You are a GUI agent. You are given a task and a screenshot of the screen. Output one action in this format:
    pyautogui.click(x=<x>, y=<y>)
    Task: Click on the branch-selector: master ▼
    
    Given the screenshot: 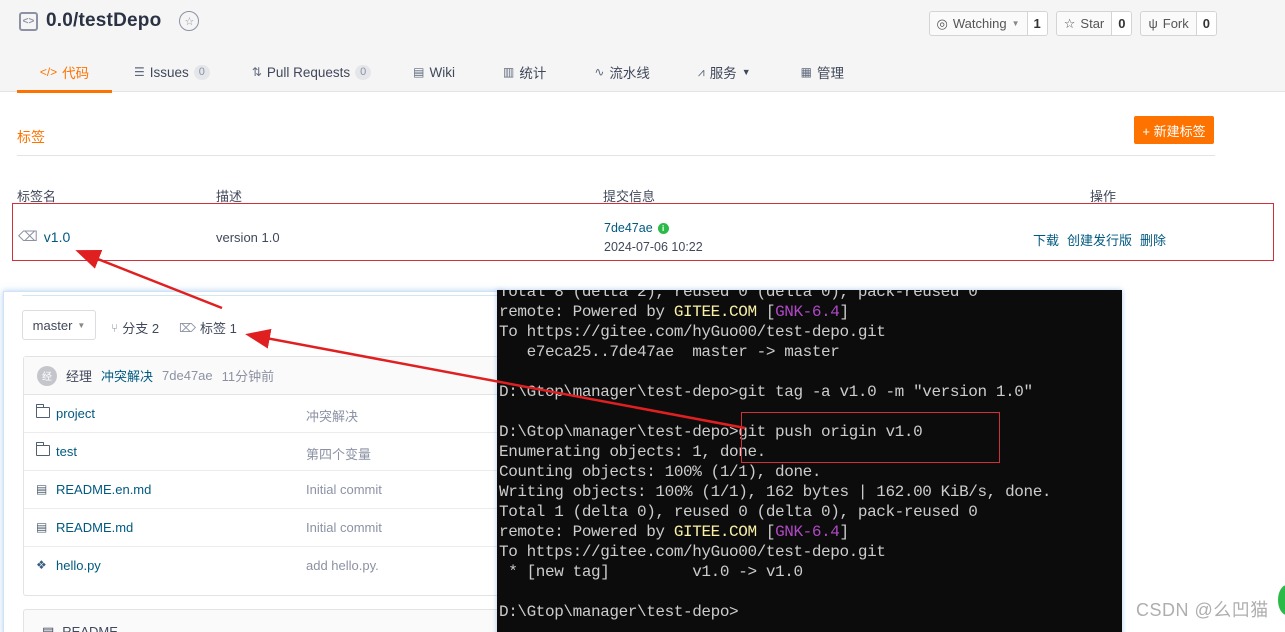 What is the action you would take?
    pyautogui.click(x=59, y=325)
    